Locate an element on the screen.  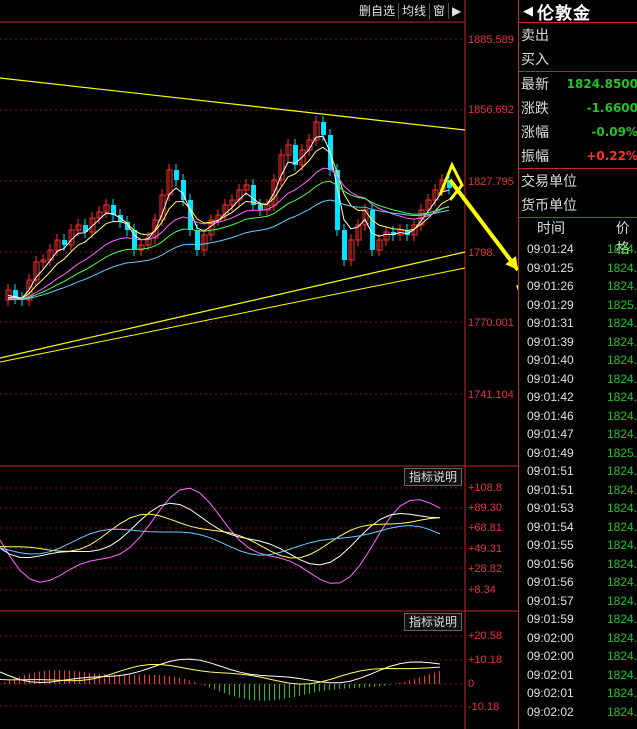
chart-toolbar: 删自选 均线 窗 ▶ is located at coordinates (410, 11).